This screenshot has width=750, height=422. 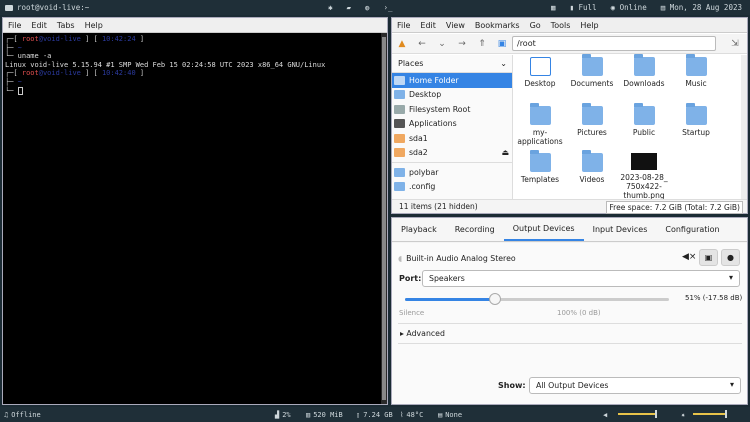 I want to click on input-line: └─, so click(x=192, y=91).